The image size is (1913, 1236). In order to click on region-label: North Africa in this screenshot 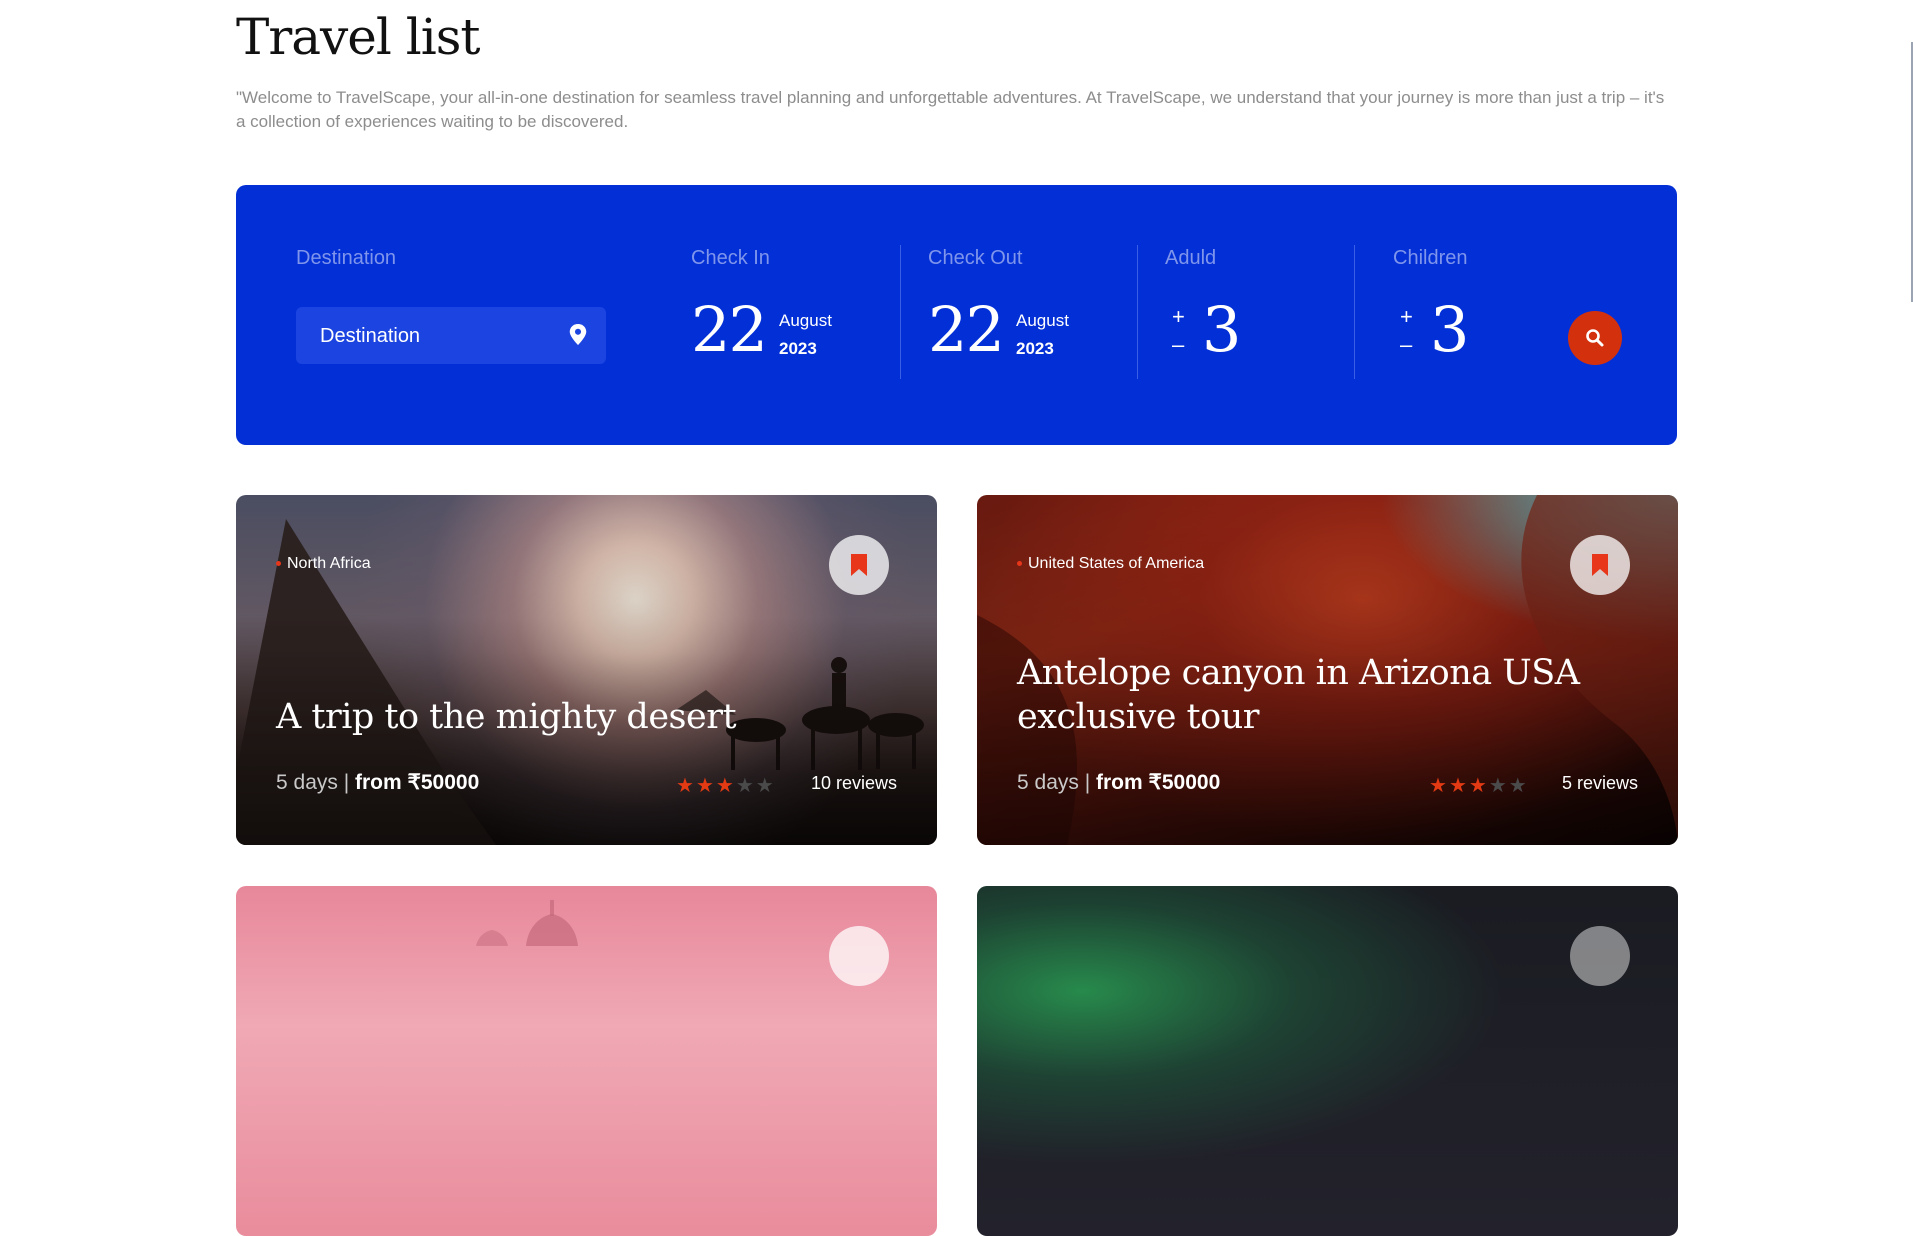, I will do `click(323, 564)`.